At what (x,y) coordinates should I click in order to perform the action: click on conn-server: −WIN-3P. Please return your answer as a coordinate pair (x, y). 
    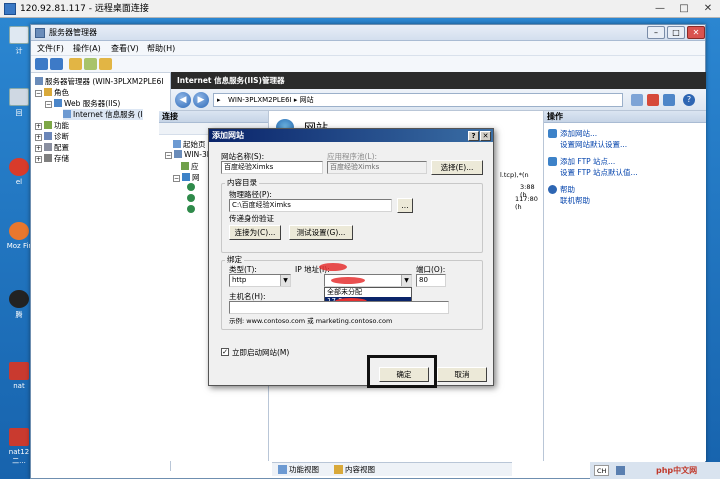
    Looking at the image, I should click on (188, 154).